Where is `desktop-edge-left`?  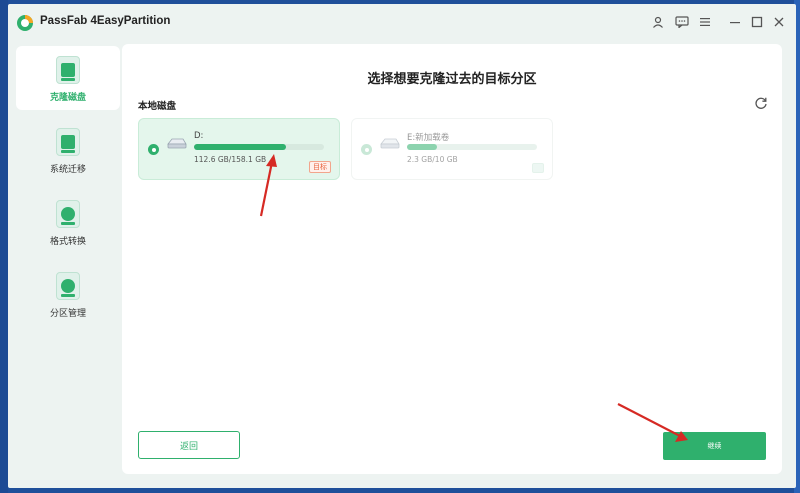 desktop-edge-left is located at coordinates (4, 246).